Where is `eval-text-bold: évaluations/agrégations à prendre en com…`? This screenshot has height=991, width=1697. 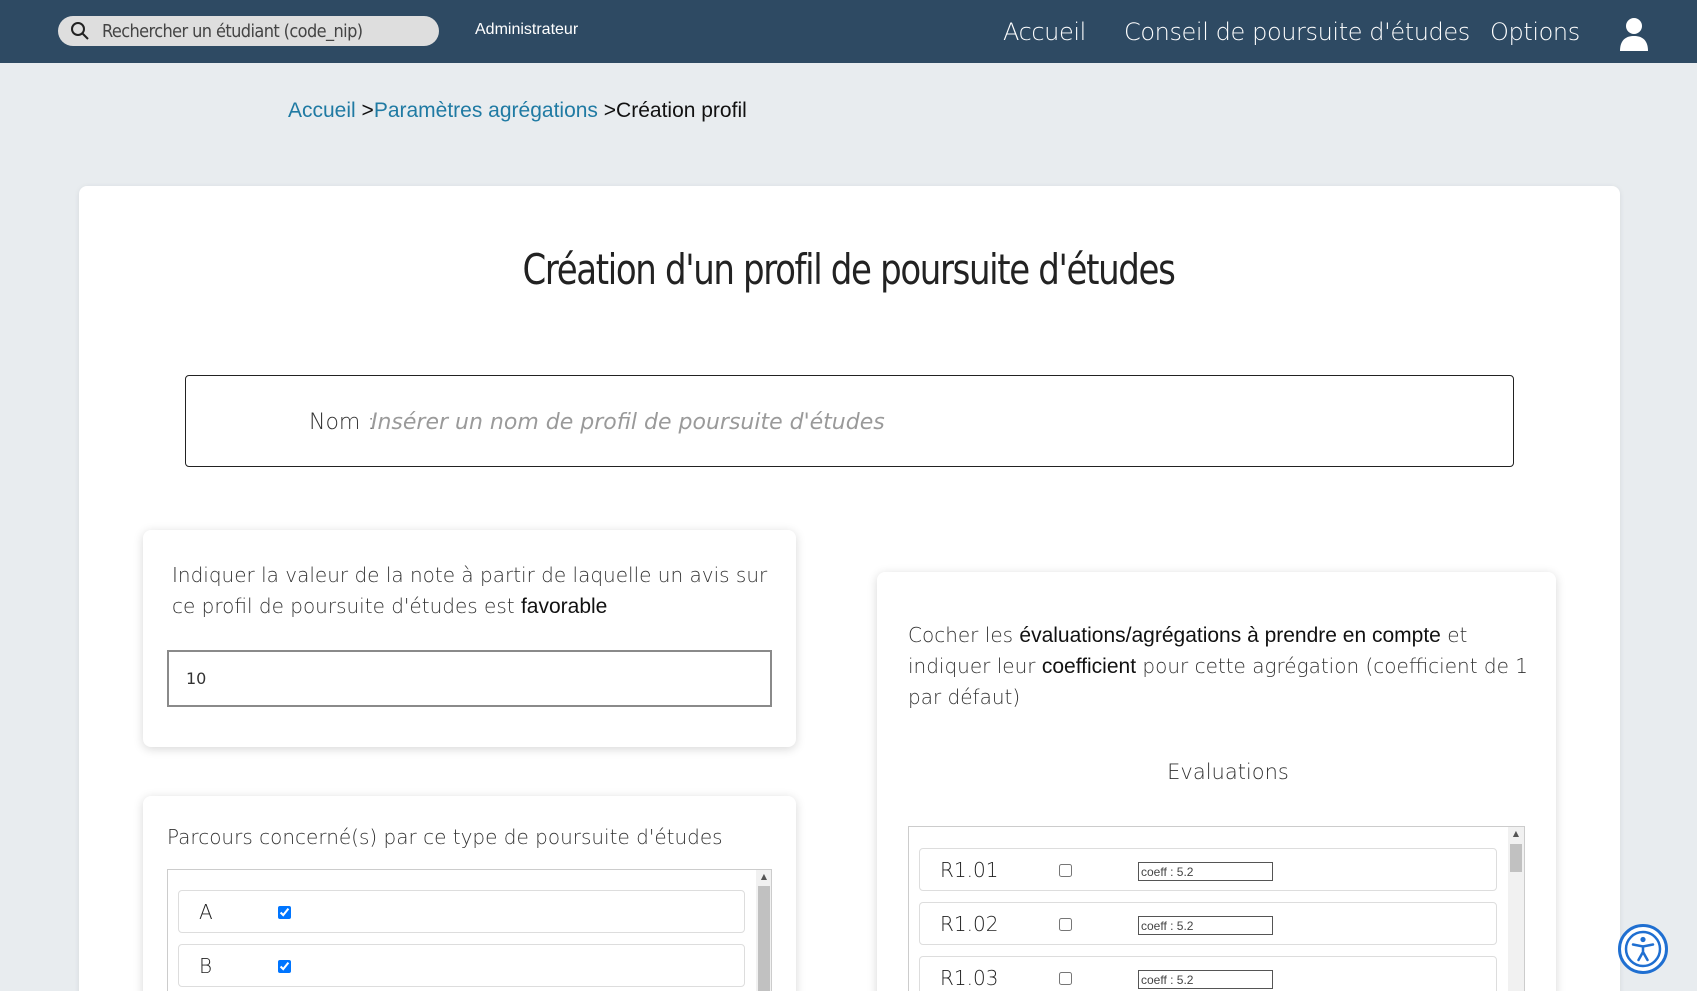
eval-text-bold: évaluations/agrégations à prendre en com… is located at coordinates (1230, 635).